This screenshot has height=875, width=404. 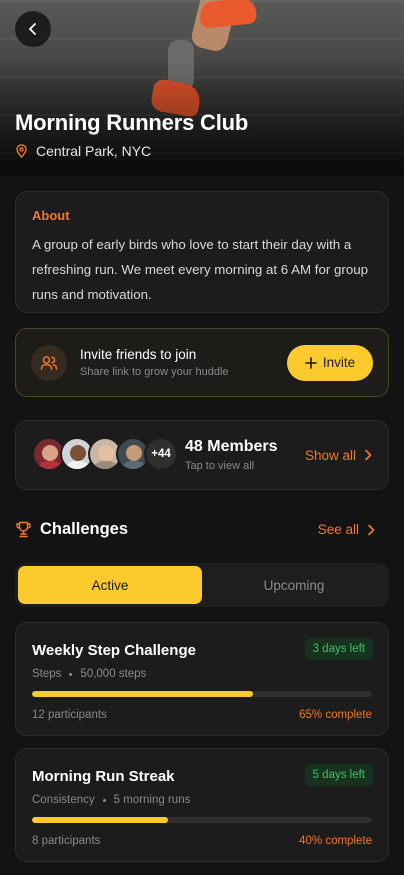 What do you see at coordinates (231, 446) in the screenshot?
I see `members-count: 48 Members` at bounding box center [231, 446].